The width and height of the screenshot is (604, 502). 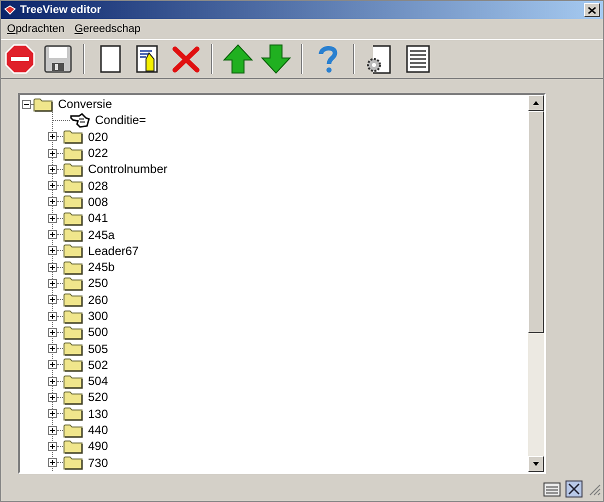 What do you see at coordinates (98, 316) in the screenshot?
I see `tree-item: 300` at bounding box center [98, 316].